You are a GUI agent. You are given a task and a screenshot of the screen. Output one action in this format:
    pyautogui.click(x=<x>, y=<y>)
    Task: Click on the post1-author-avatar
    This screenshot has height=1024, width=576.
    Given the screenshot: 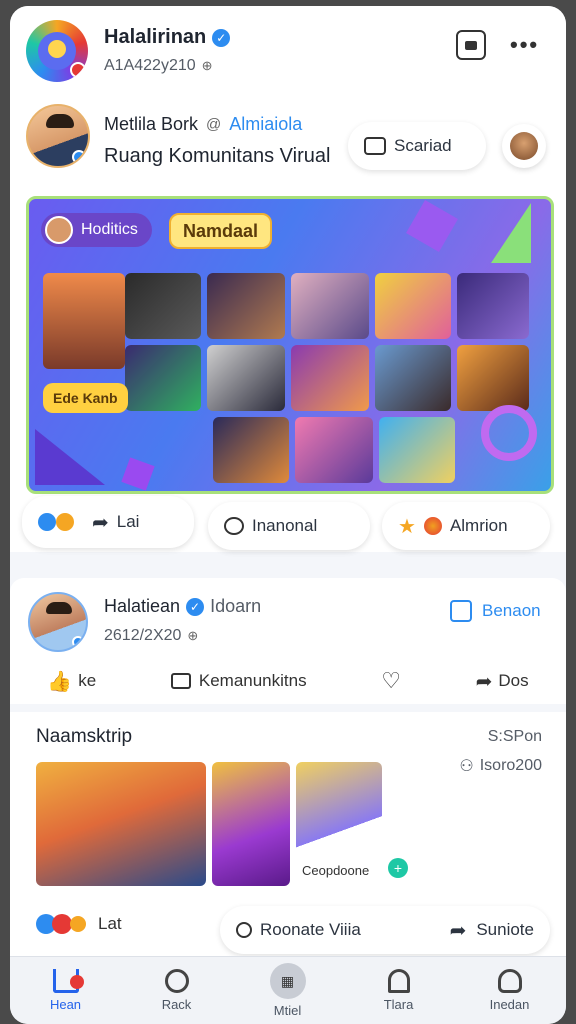 What is the action you would take?
    pyautogui.click(x=58, y=136)
    